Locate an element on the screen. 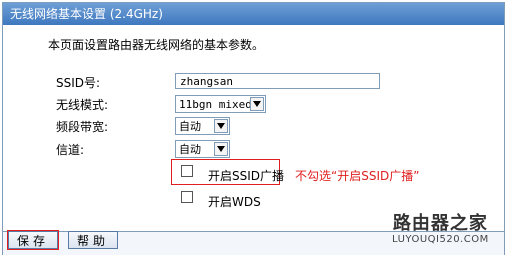 The image size is (507, 257). bandwidth-label: 频段带宽: is located at coordinates (82, 127).